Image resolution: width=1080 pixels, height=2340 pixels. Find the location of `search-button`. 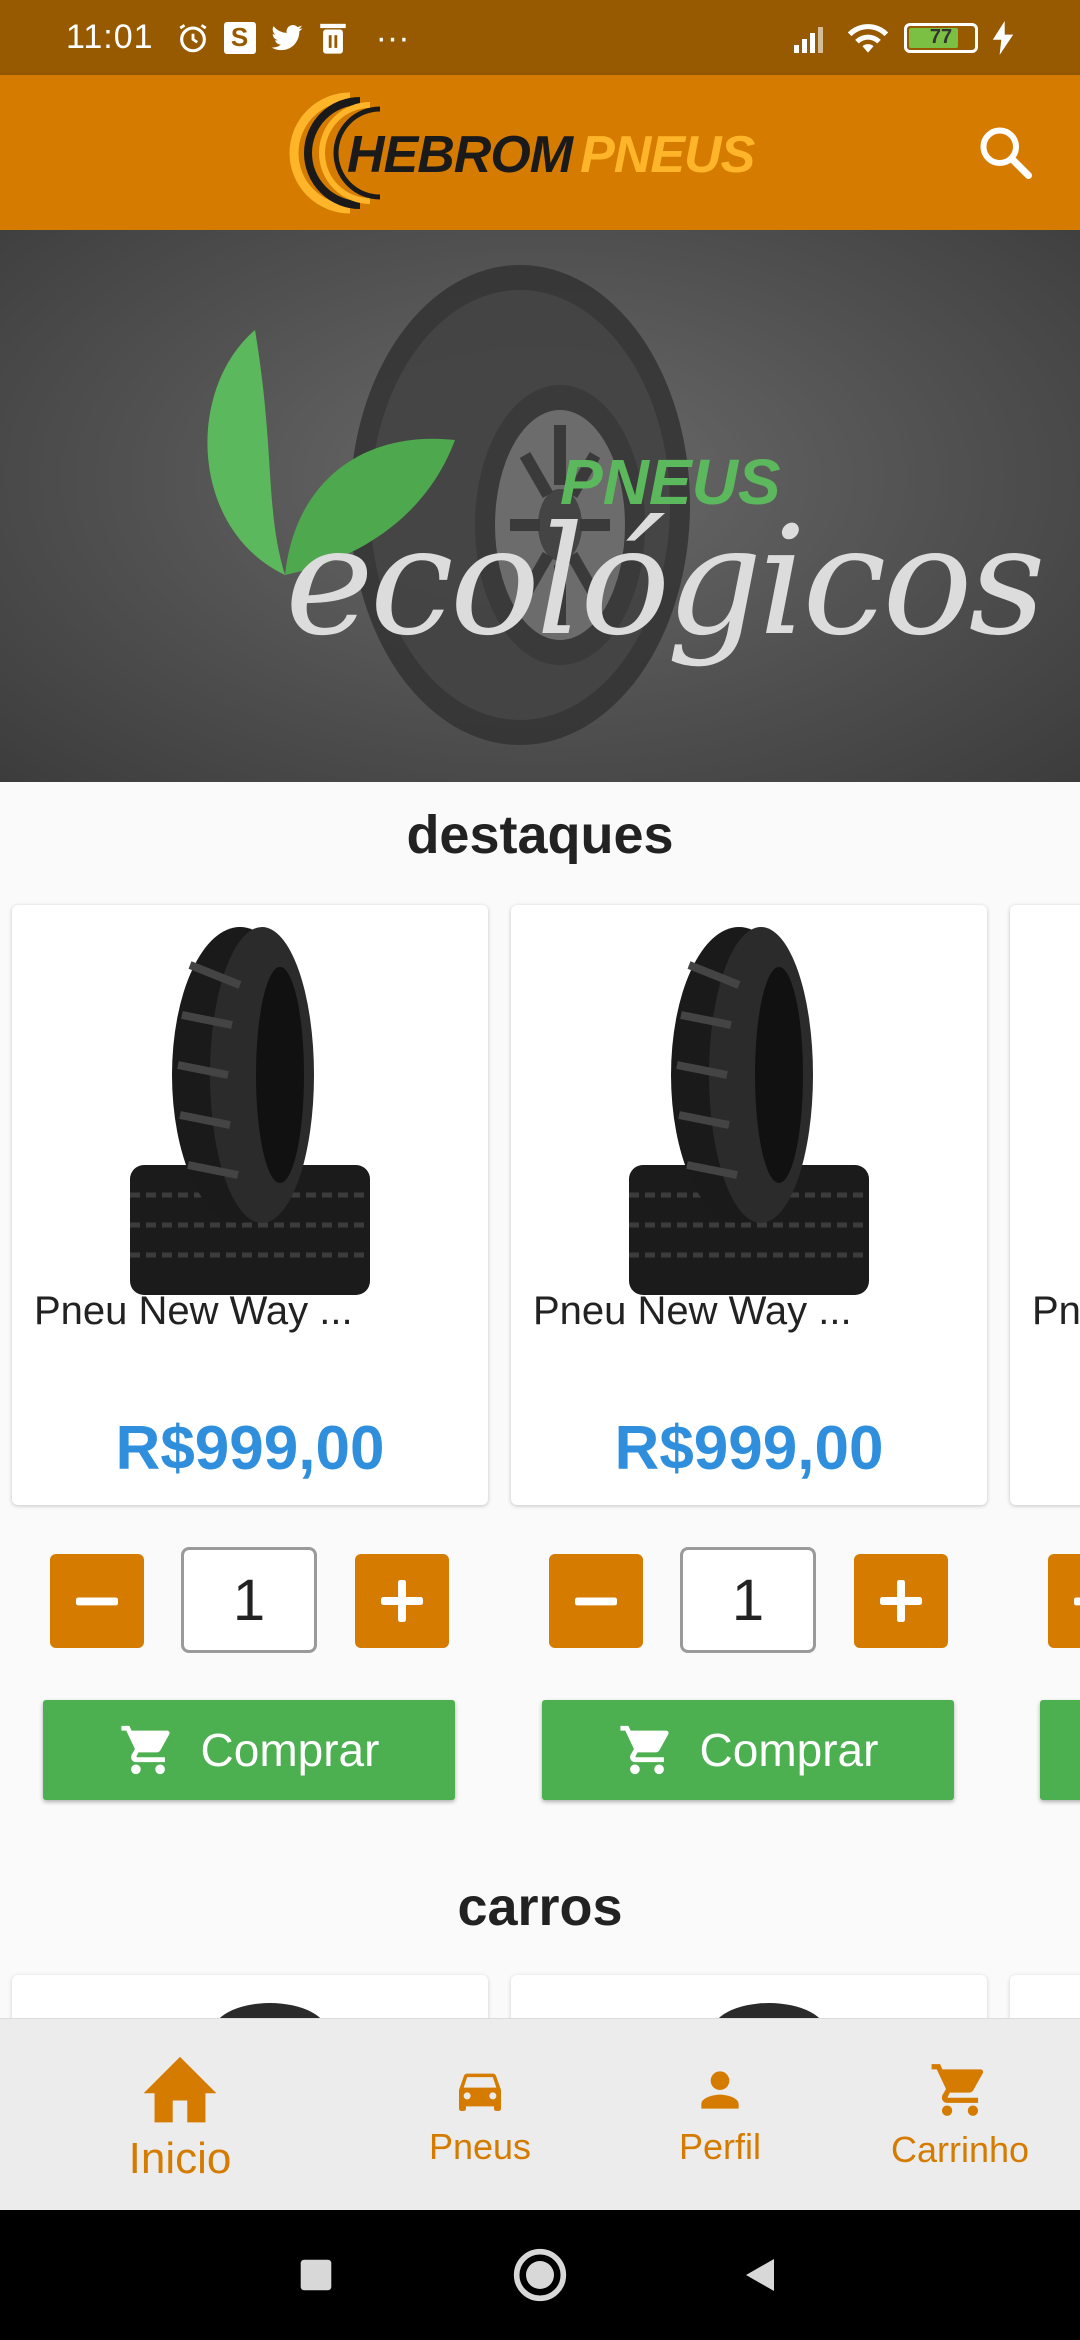

search-button is located at coordinates (1006, 153).